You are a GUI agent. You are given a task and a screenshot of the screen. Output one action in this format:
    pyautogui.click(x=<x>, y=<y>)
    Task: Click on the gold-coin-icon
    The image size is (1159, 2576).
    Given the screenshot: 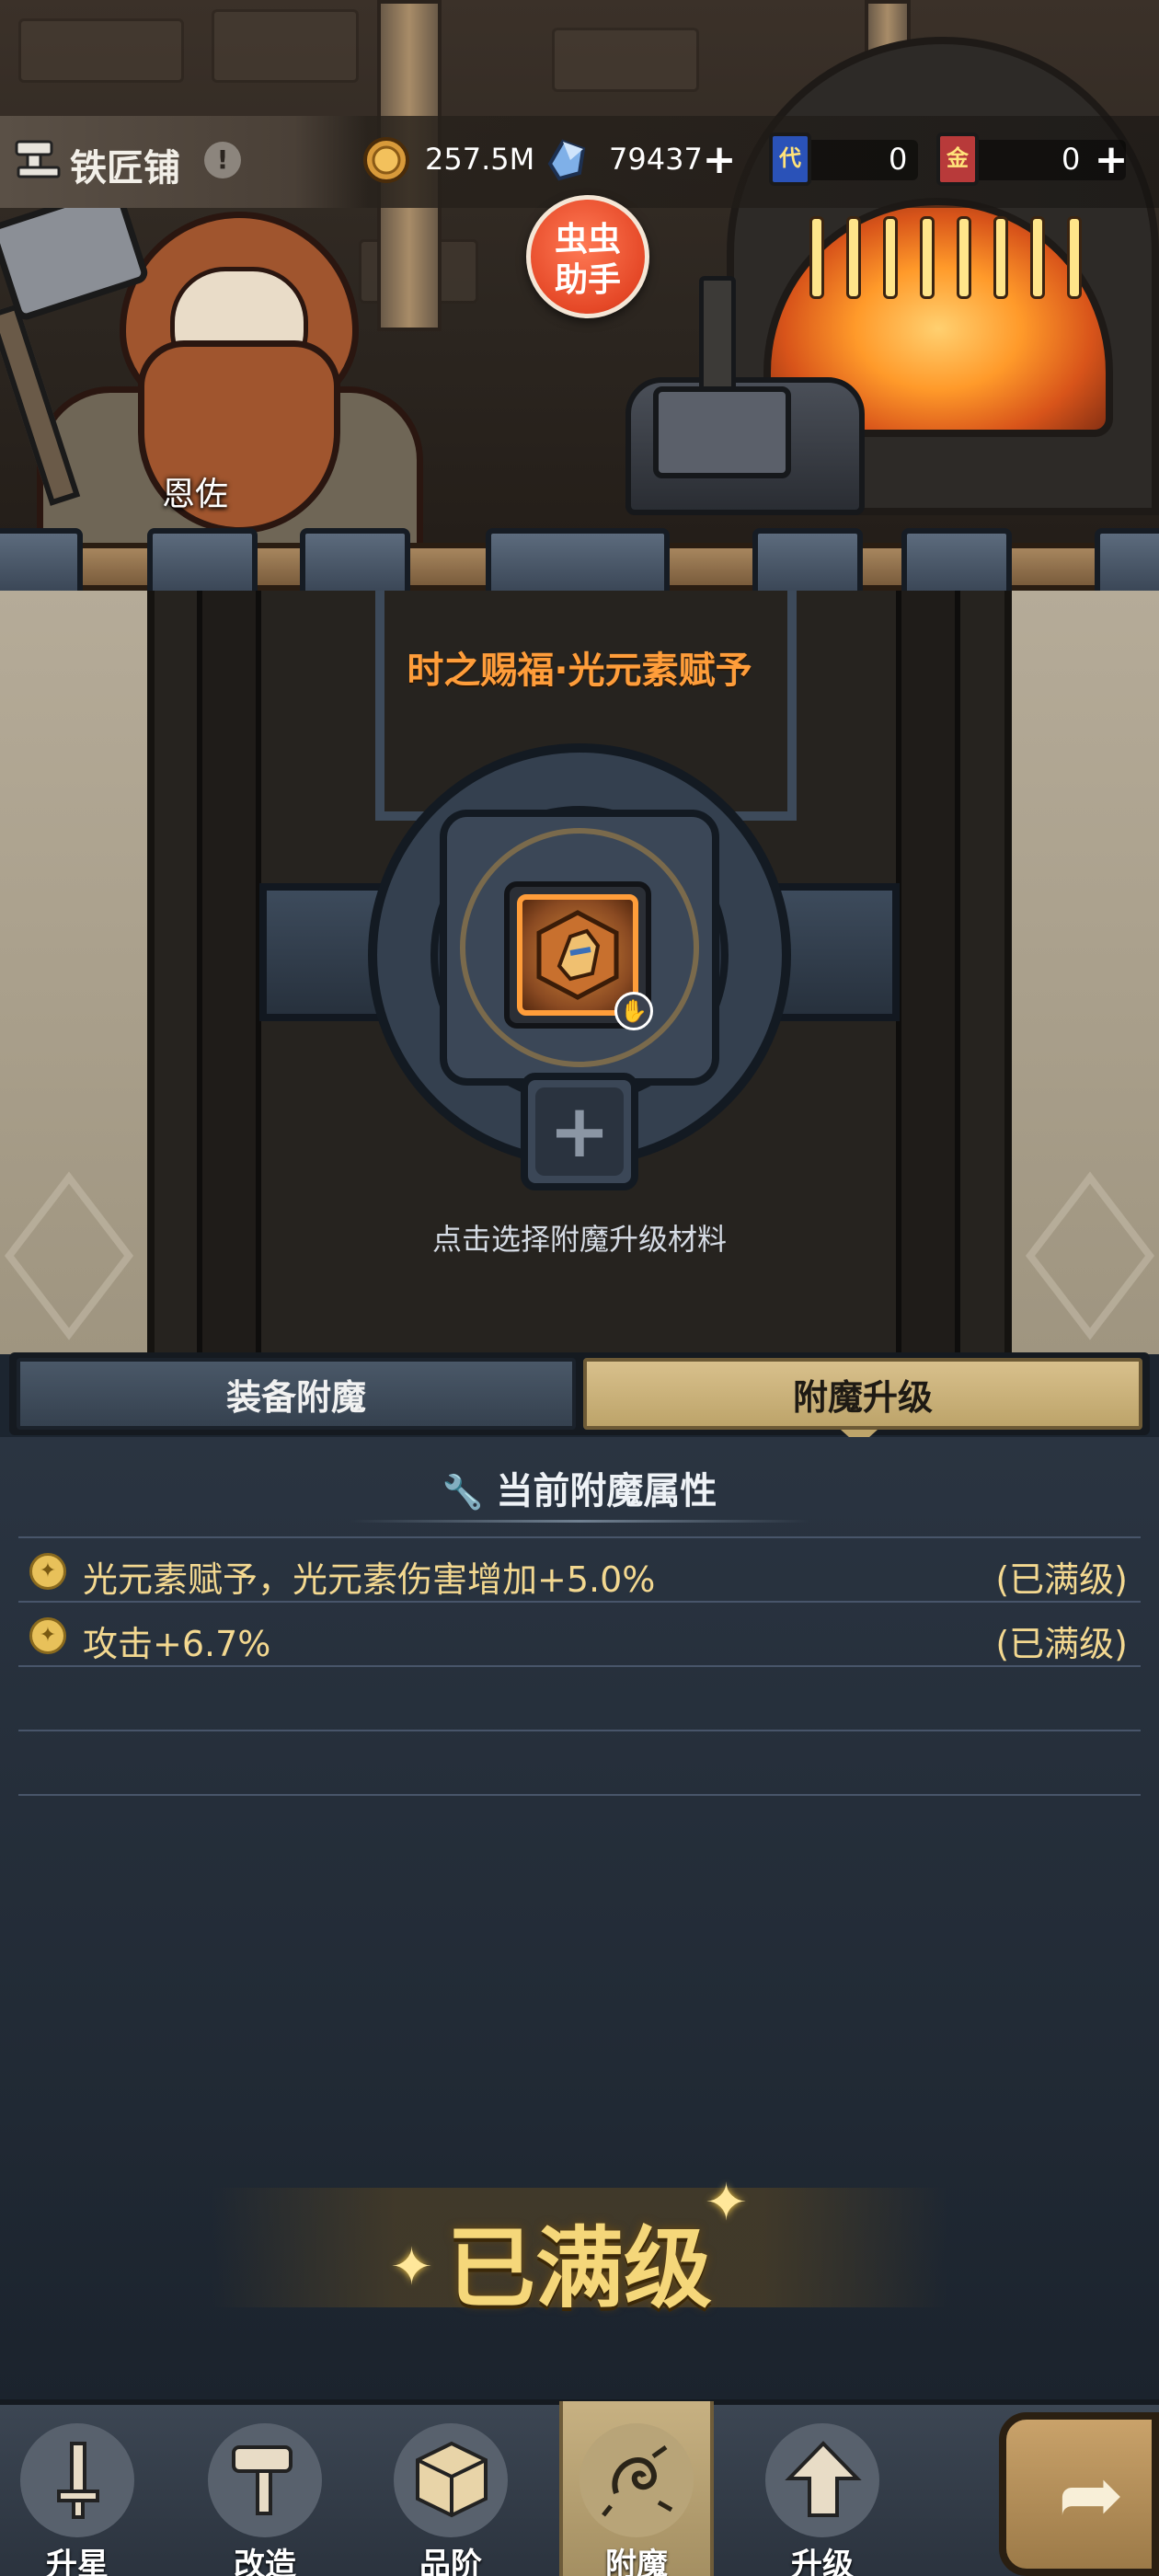 What is the action you would take?
    pyautogui.click(x=386, y=160)
    